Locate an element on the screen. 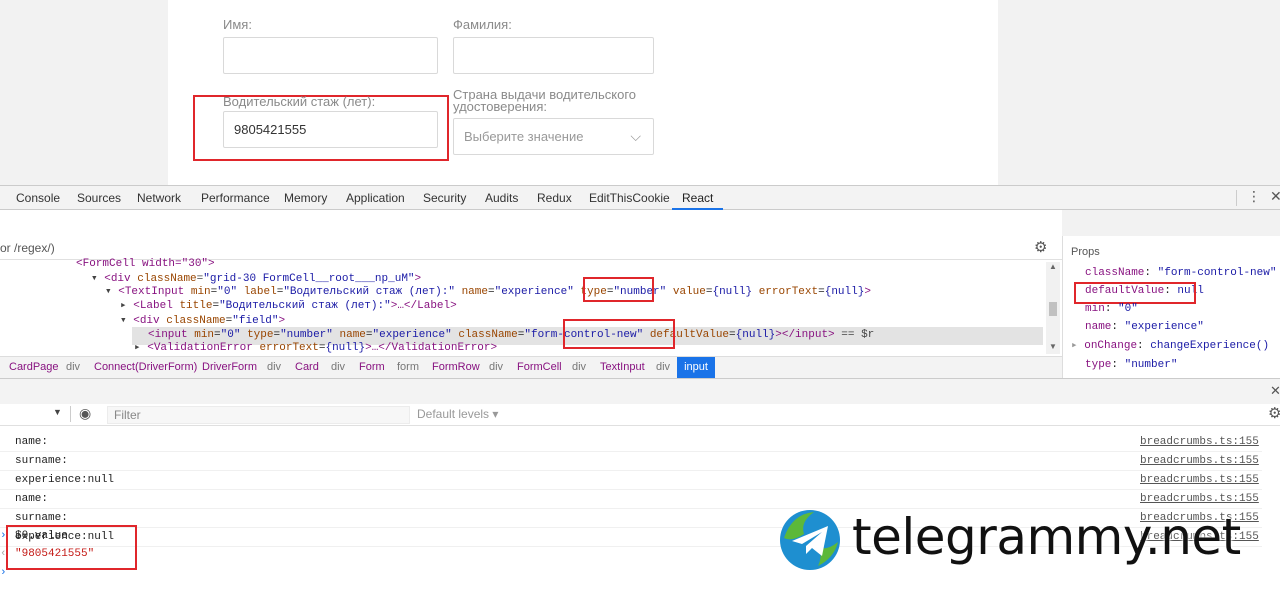 The height and width of the screenshot is (601, 1280). react-search-input: or /regex/) is located at coordinates (27, 248).